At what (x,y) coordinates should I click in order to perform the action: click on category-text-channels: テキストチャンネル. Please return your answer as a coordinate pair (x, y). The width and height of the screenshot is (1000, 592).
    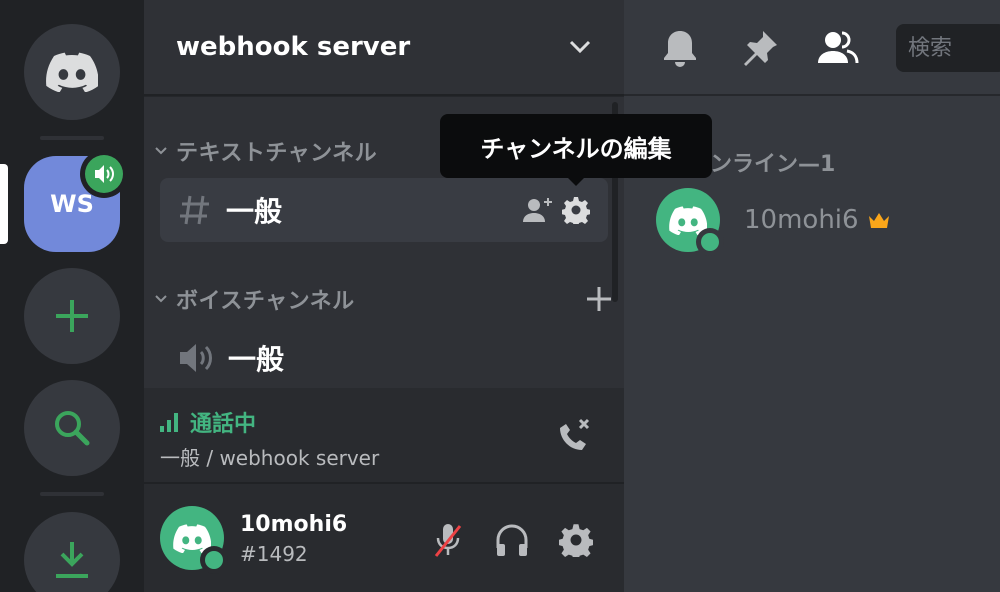
    Looking at the image, I should click on (263, 151).